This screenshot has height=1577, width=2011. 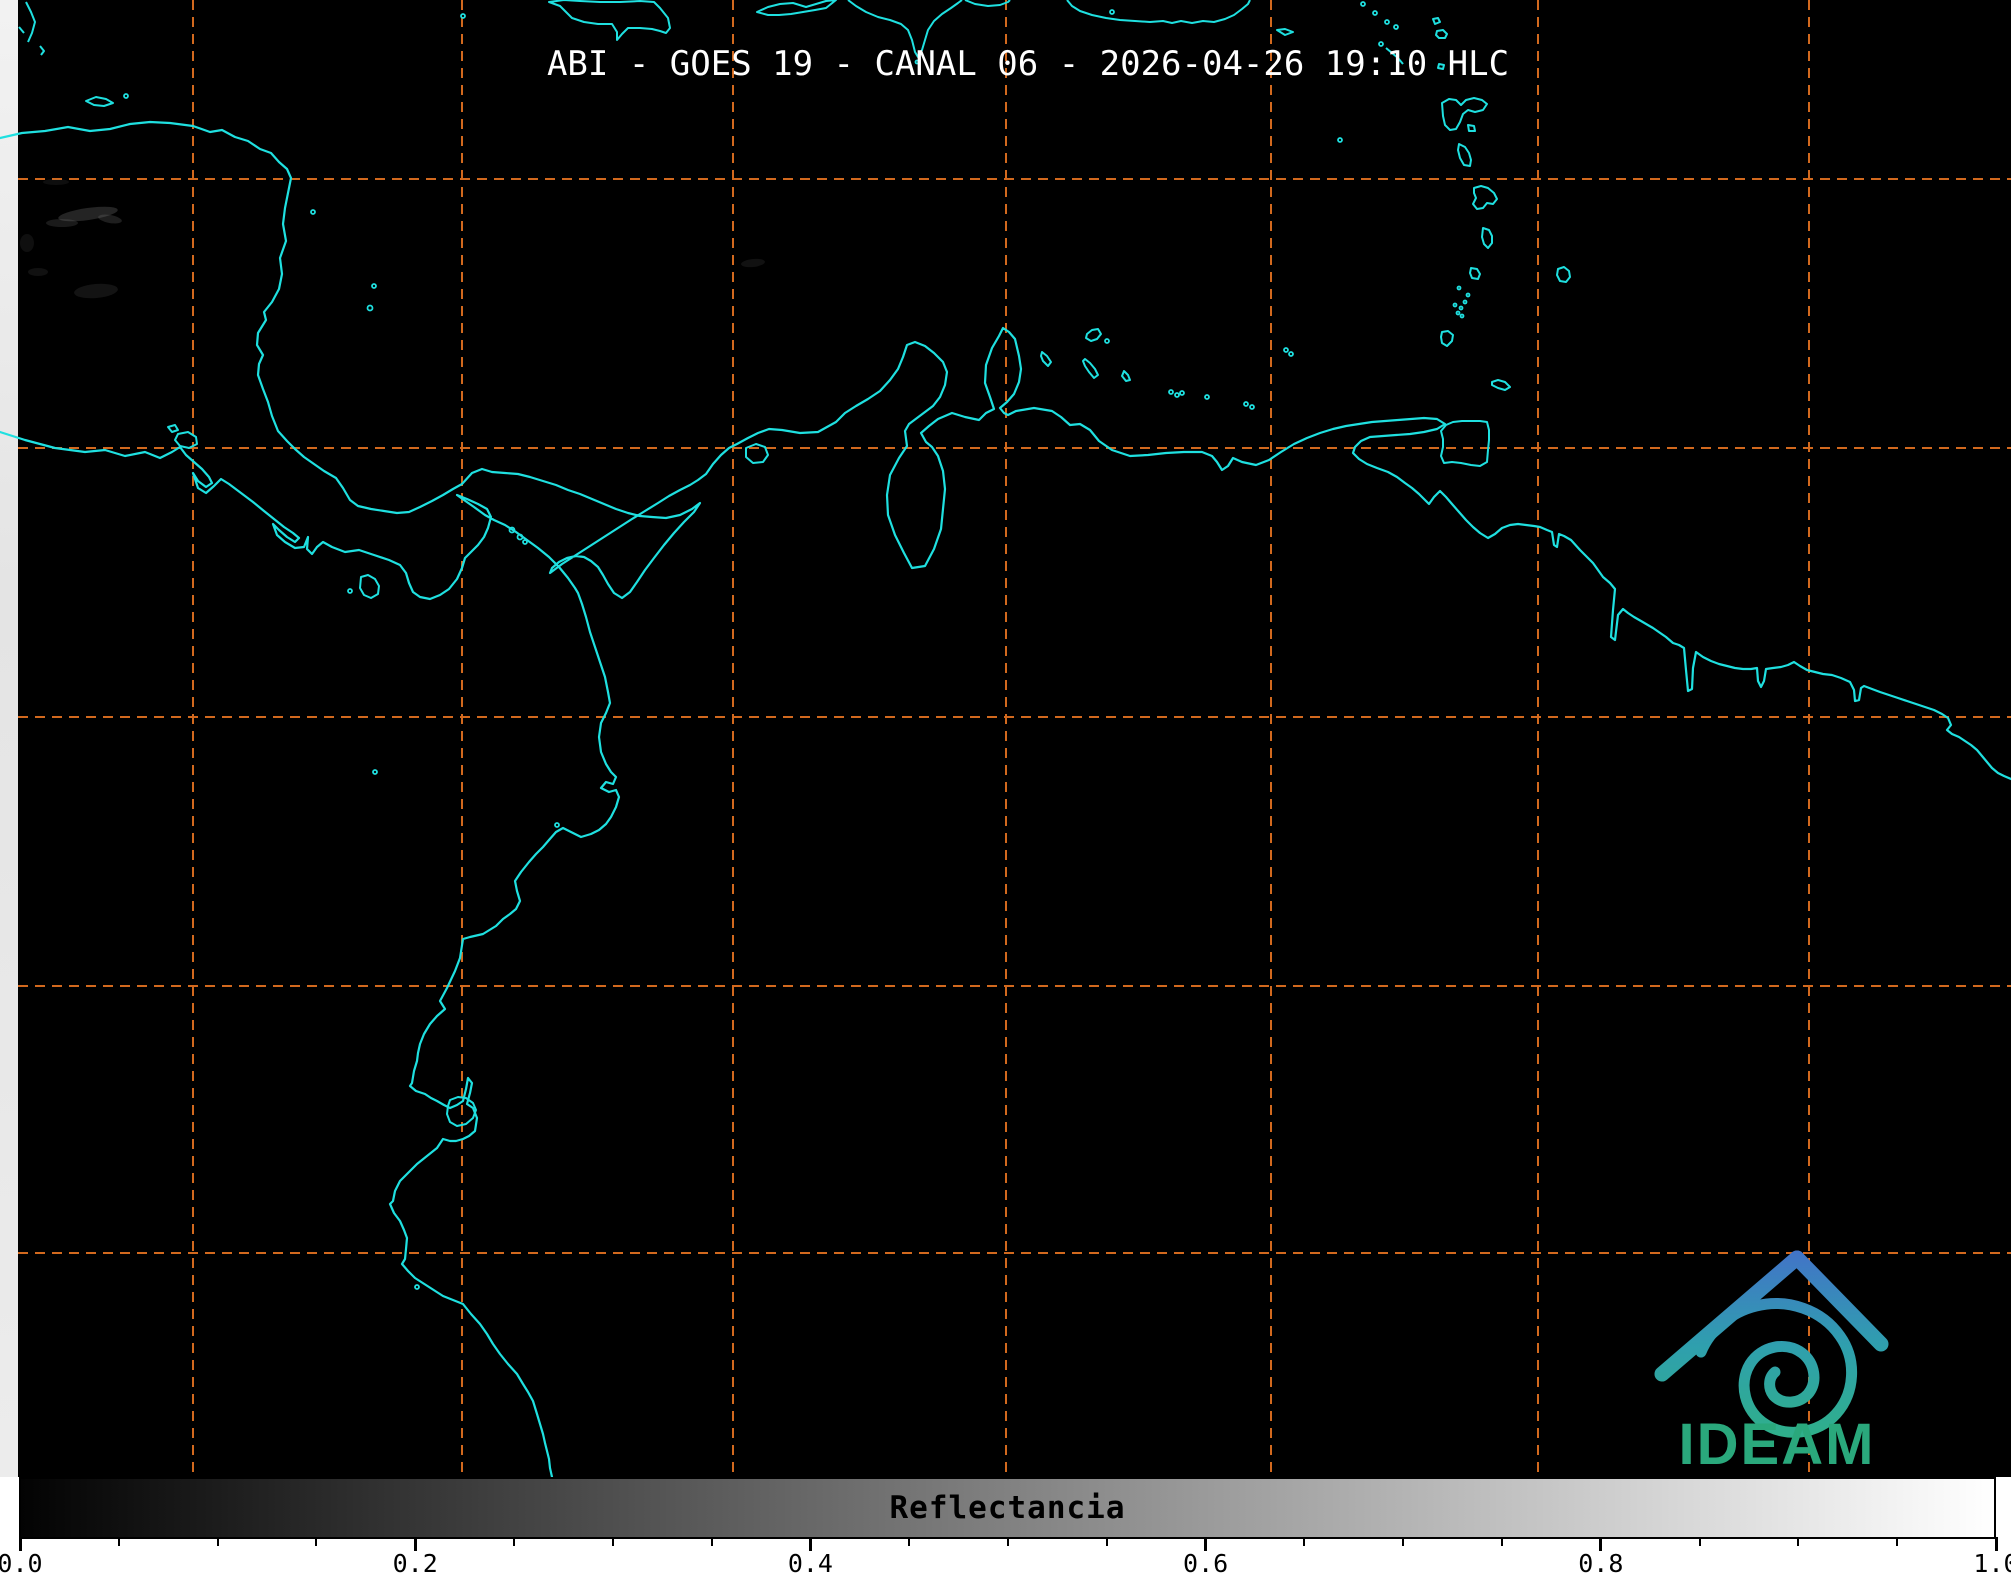 I want to click on colorbar-label: Reflectancia, so click(x=1007, y=1508).